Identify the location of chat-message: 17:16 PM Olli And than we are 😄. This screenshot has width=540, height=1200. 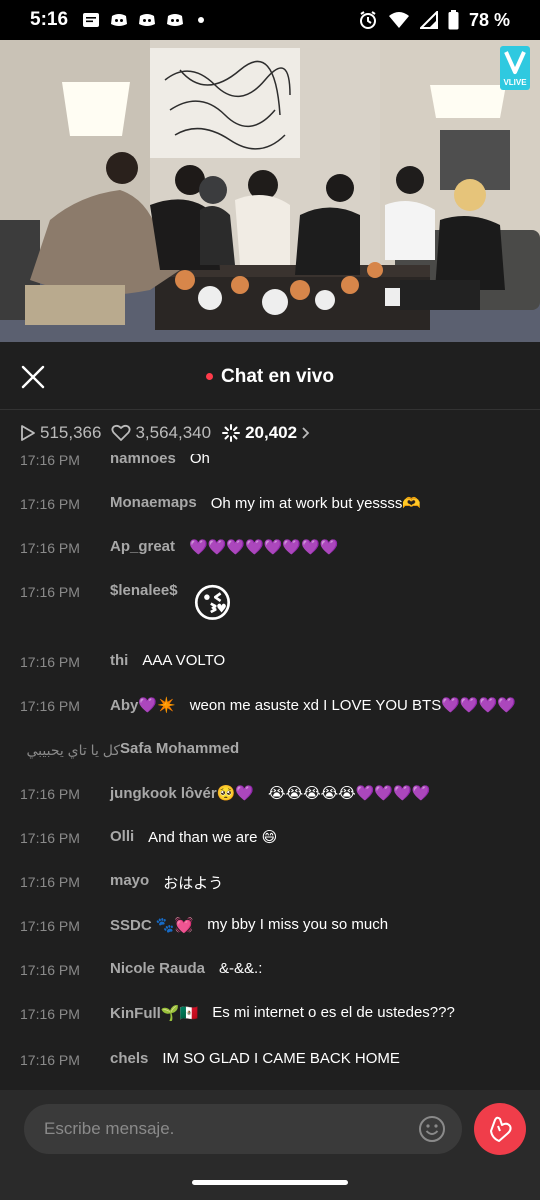
(270, 837).